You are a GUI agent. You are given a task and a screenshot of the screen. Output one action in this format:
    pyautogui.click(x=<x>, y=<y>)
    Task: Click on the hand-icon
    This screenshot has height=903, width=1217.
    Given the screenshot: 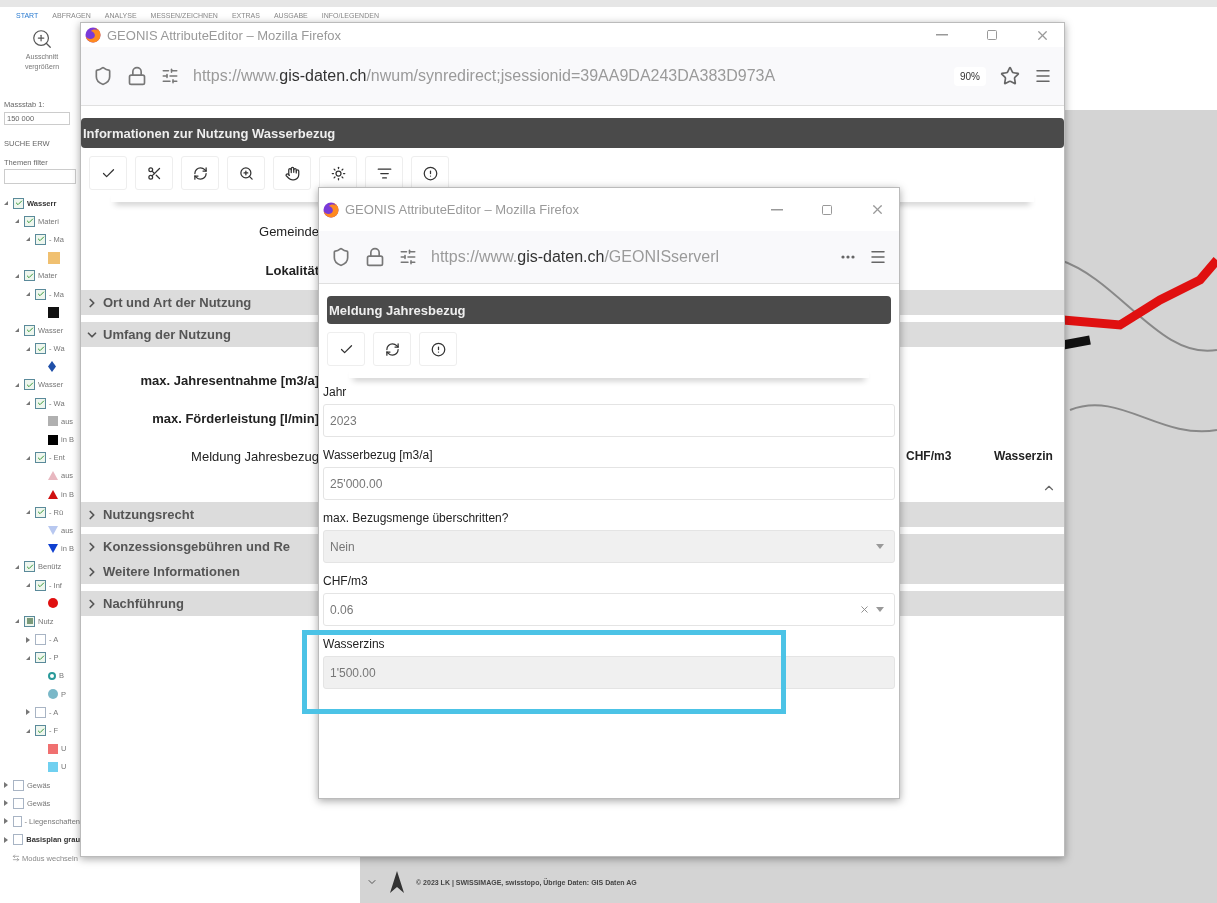 What is the action you would take?
    pyautogui.click(x=292, y=173)
    